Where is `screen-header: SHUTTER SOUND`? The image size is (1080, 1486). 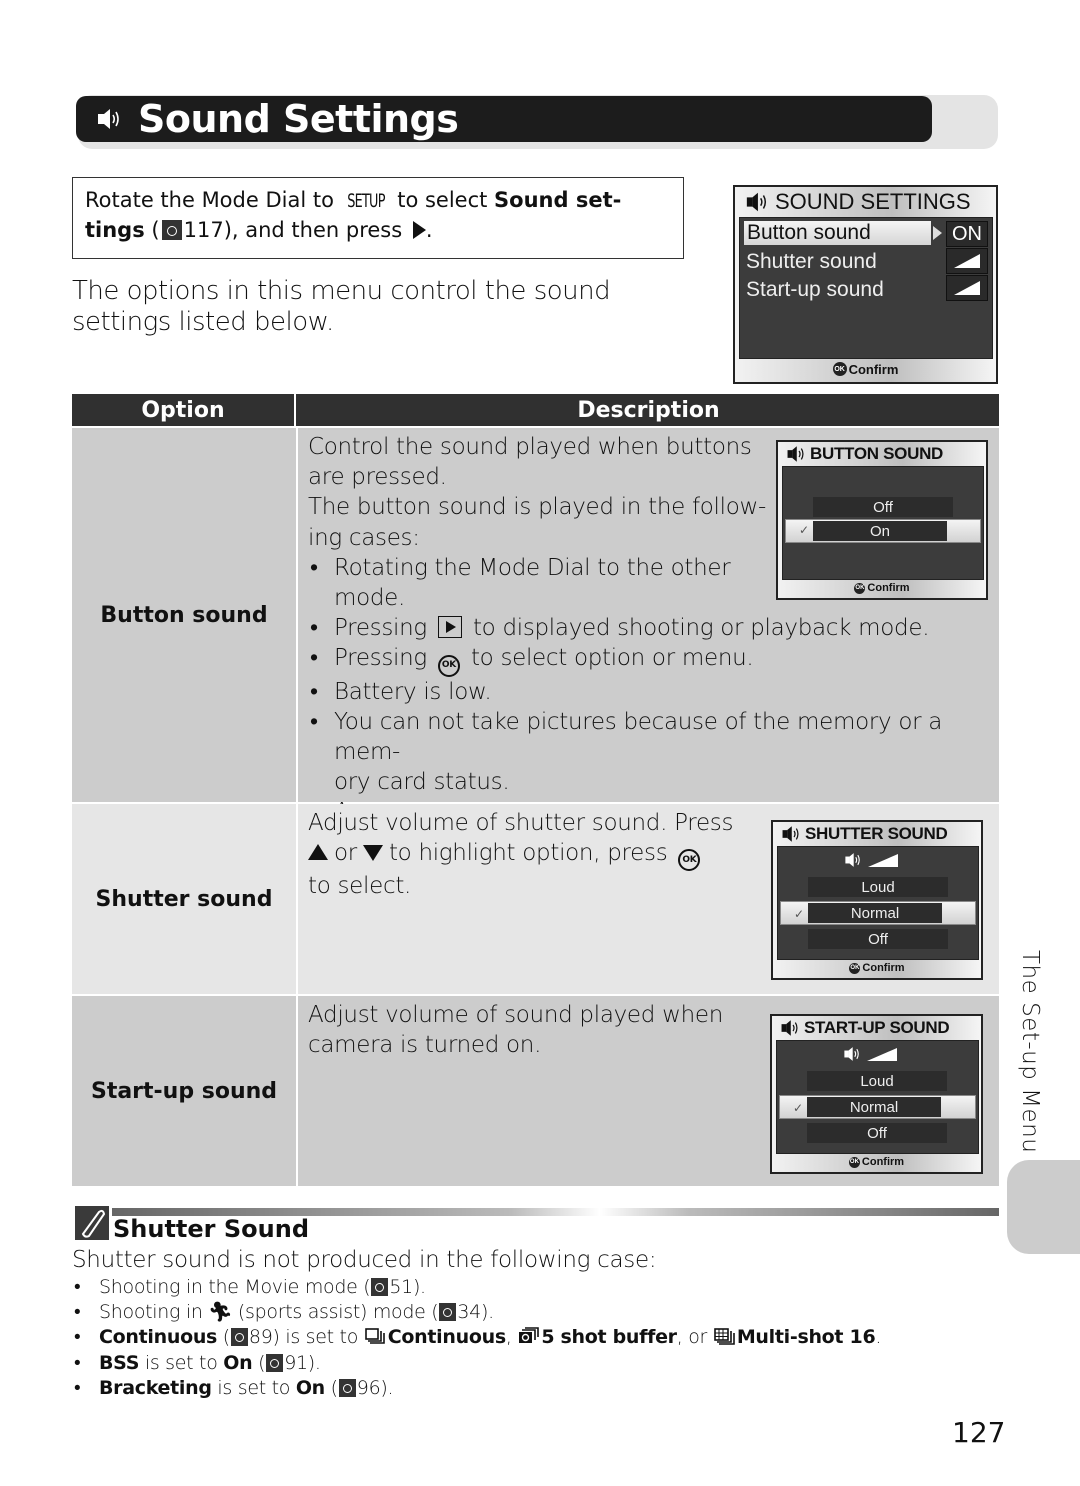
screen-header: SHUTTER SOUND is located at coordinates (864, 834).